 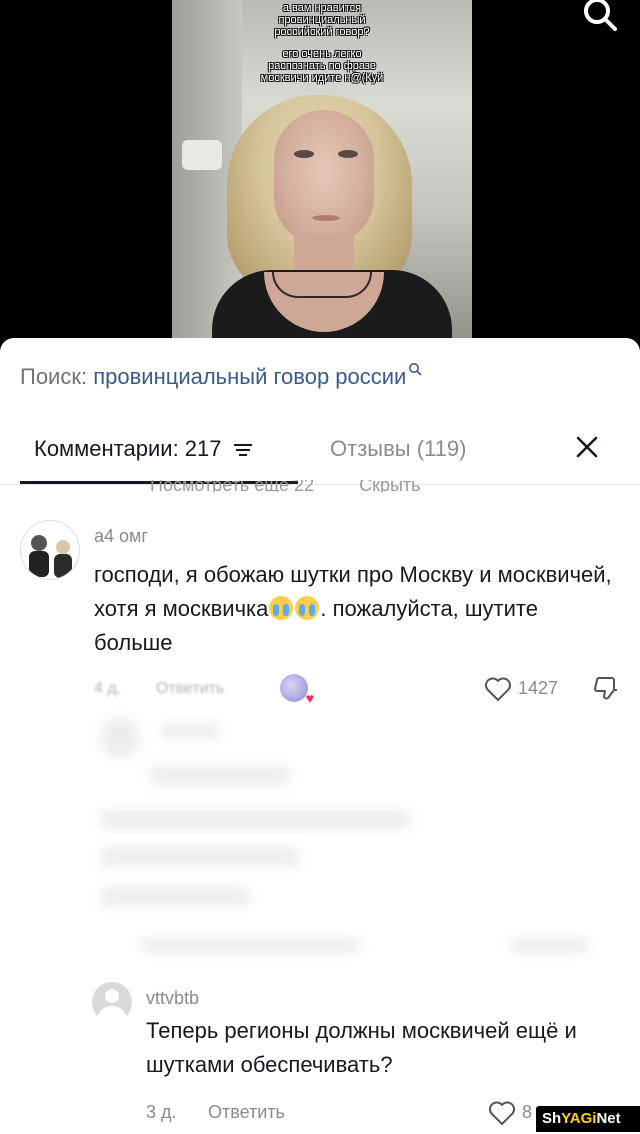 I want to click on comment-username: а4 омг, so click(x=121, y=536).